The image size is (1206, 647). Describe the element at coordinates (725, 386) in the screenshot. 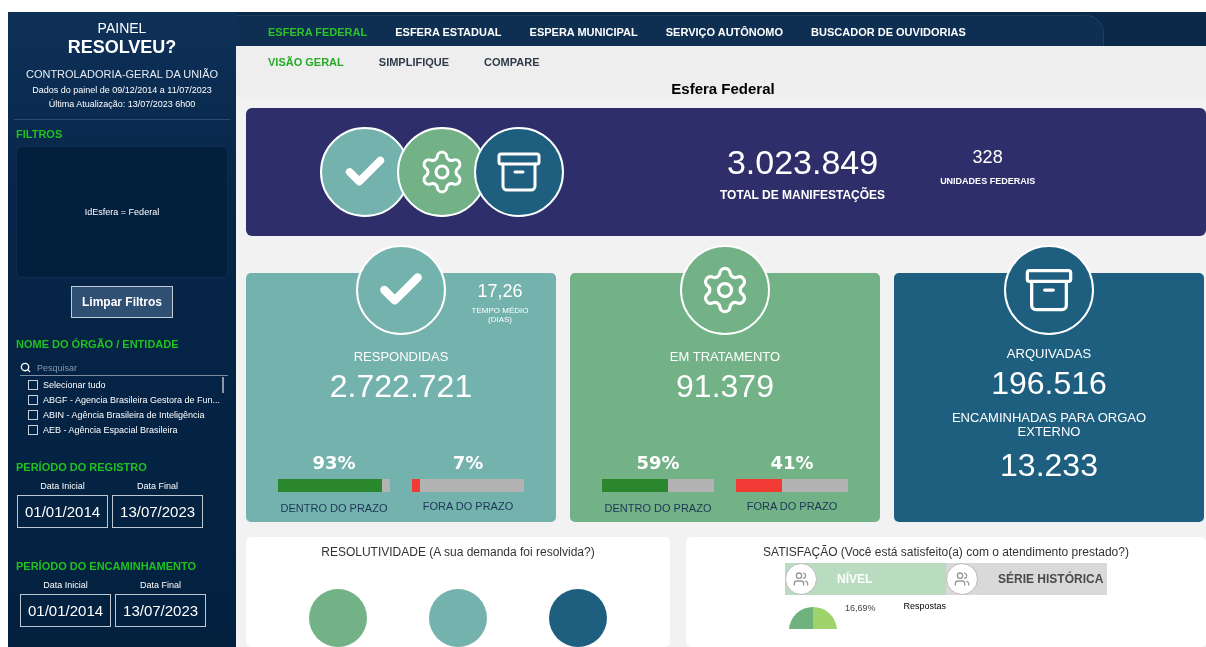

I see `card-value: 91.379` at that location.